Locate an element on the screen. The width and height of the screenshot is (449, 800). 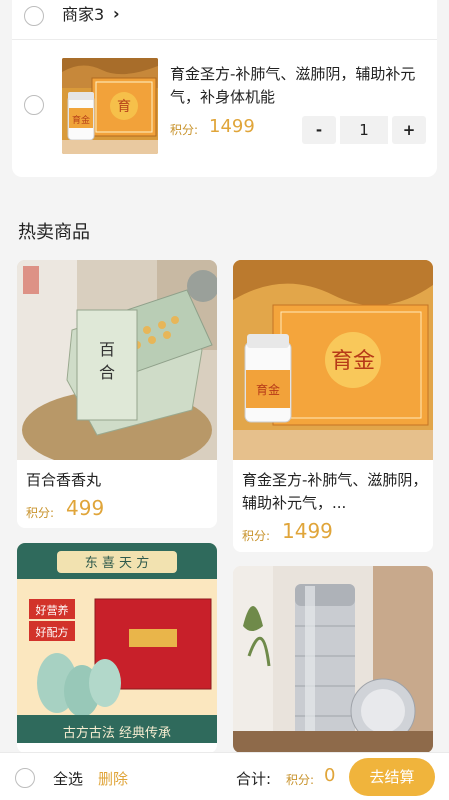
product-card: 百 合 百合香香丸 积分: 499 is located at coordinates (117, 394).